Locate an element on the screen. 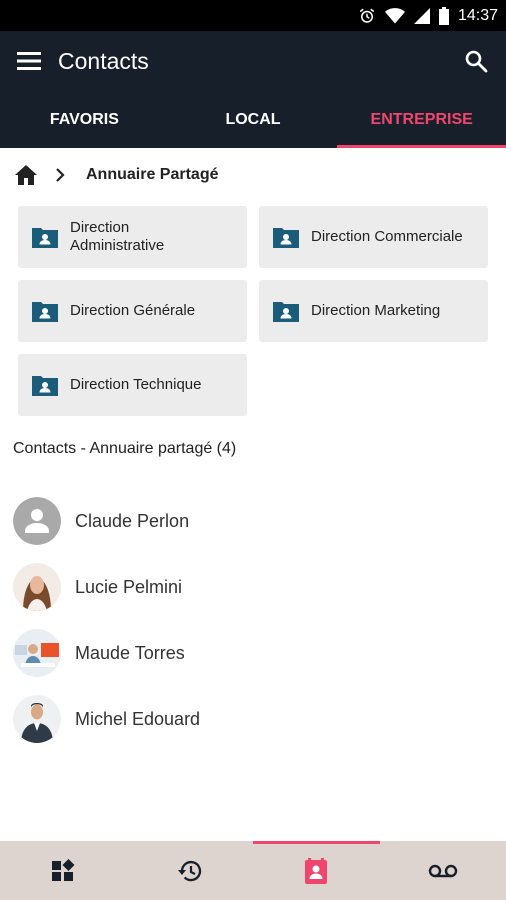 This screenshot has height=900, width=506. tab-favoris: FAVORIS is located at coordinates (84, 119).